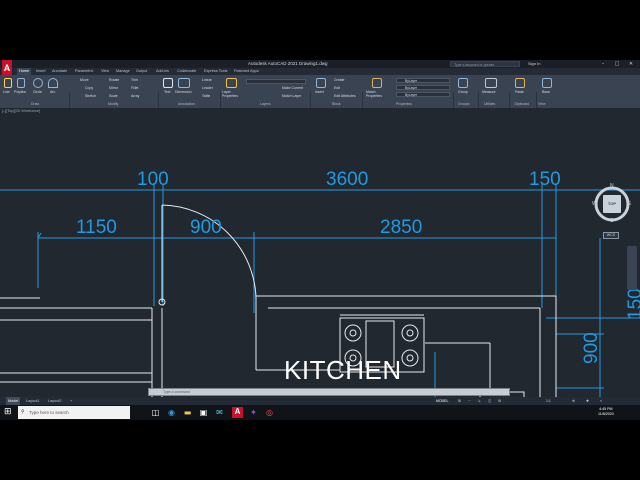 This screenshot has width=640, height=480. Describe the element at coordinates (21, 83) in the screenshot. I see `polyline-tool-icon` at that location.